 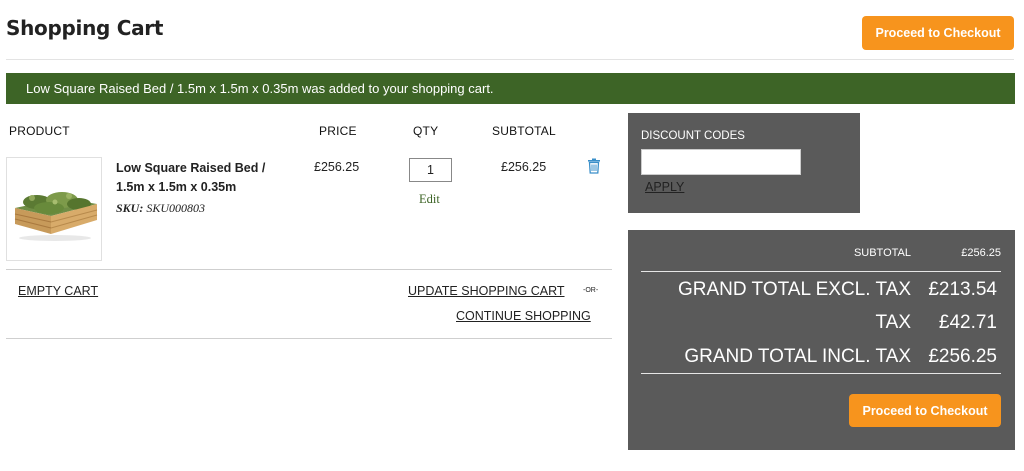 What do you see at coordinates (721, 162) in the screenshot?
I see `discount-code-input` at bounding box center [721, 162].